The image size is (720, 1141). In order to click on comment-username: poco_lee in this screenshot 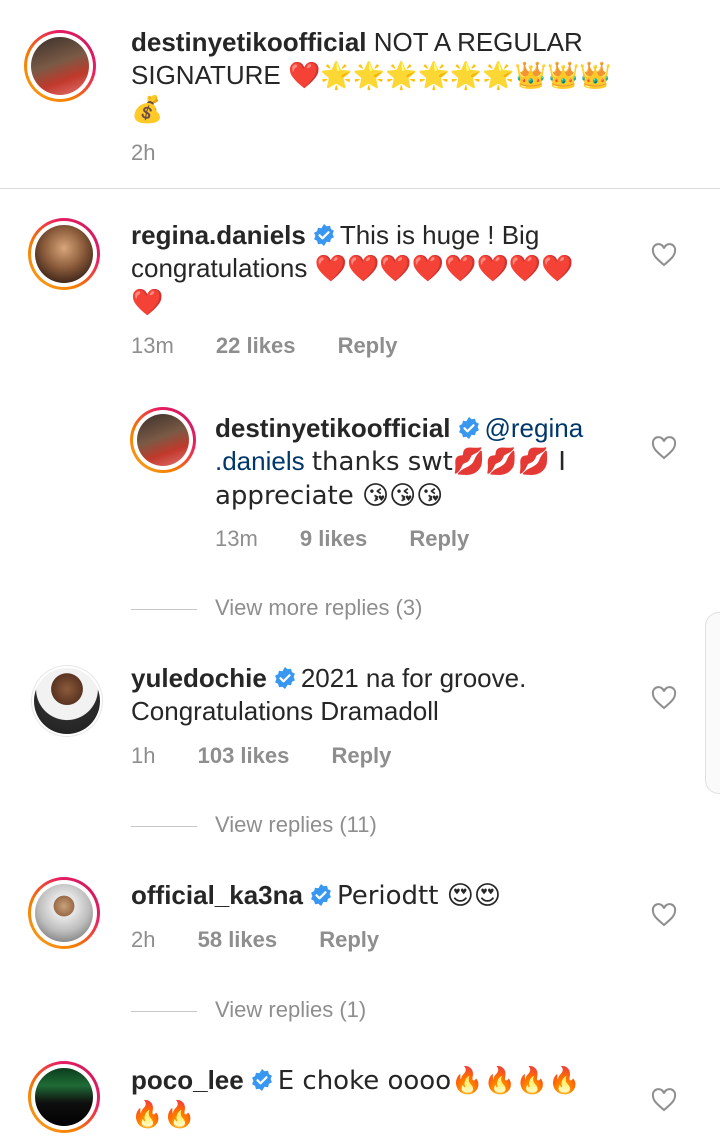, I will do `click(187, 1080)`.